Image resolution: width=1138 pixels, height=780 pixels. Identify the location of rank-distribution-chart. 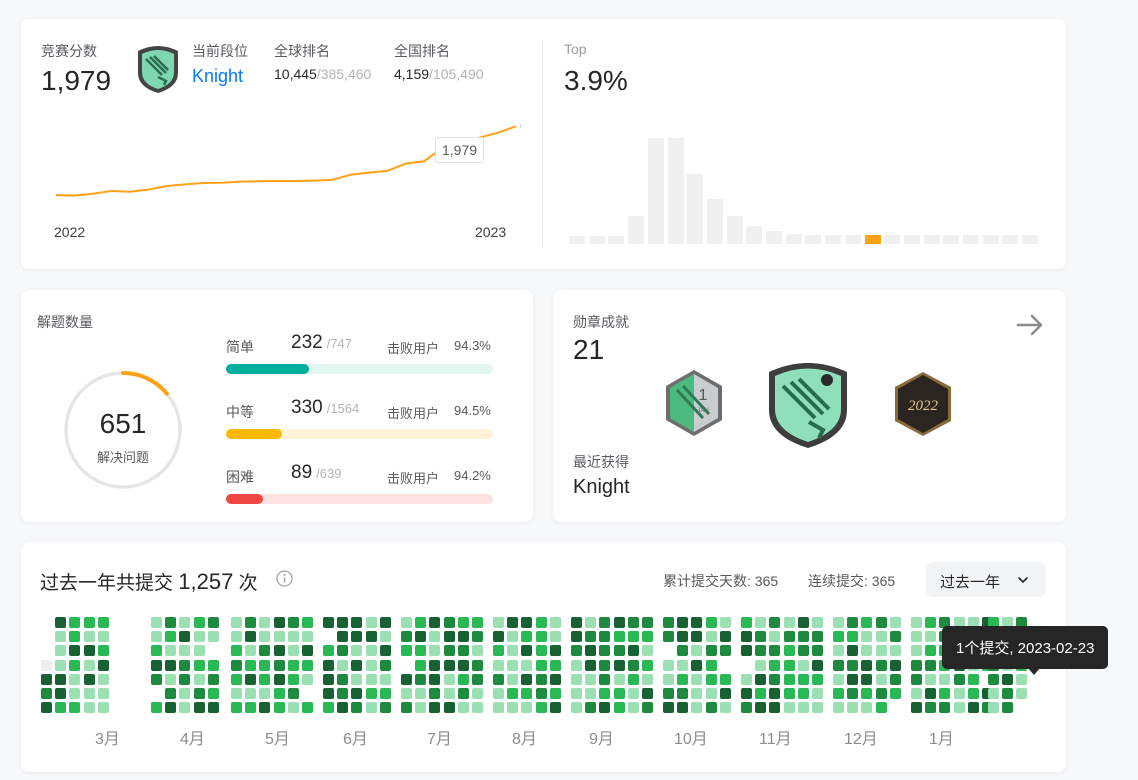
(805, 186).